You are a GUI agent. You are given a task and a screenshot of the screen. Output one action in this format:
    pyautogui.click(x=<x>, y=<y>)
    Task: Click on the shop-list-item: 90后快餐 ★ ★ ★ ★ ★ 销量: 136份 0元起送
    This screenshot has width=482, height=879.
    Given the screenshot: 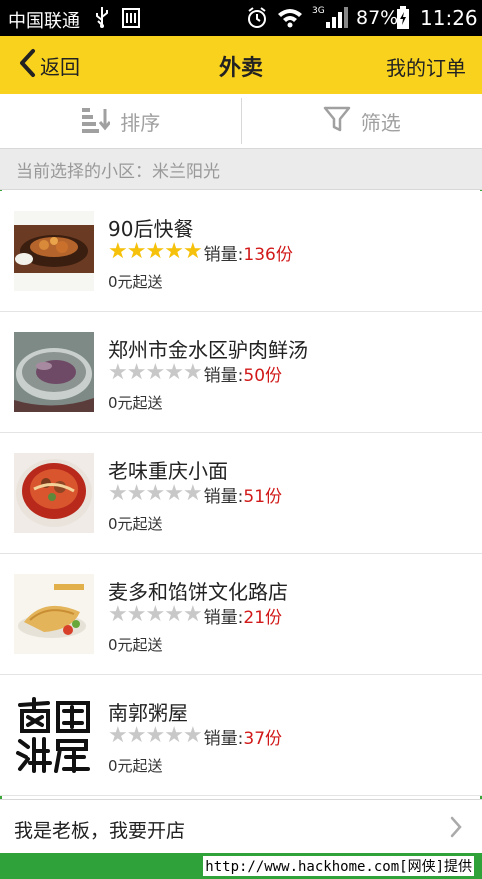 What is the action you would take?
    pyautogui.click(x=241, y=251)
    